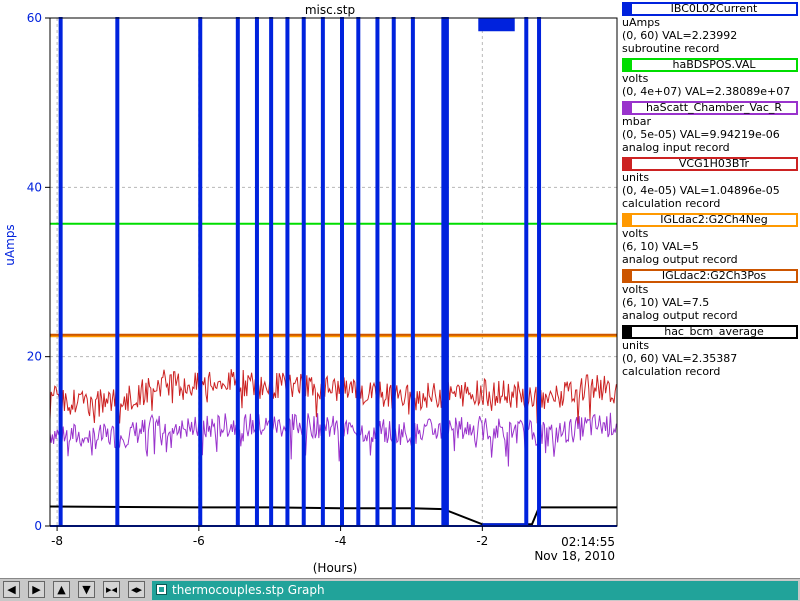 The image size is (800, 601). What do you see at coordinates (680, 35) in the screenshot?
I see `legend-range: (0, 60) VAL=2.23992` at bounding box center [680, 35].